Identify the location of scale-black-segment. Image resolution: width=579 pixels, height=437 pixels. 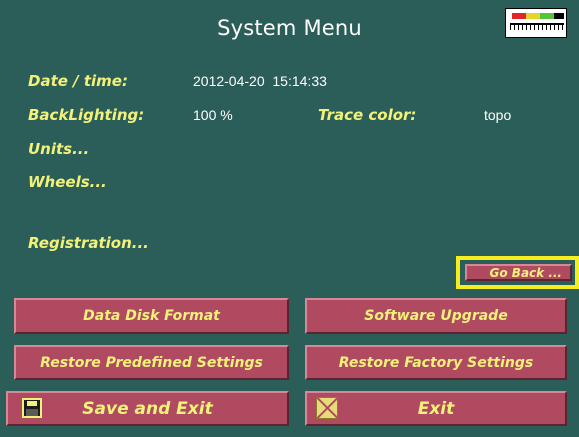
(559, 16).